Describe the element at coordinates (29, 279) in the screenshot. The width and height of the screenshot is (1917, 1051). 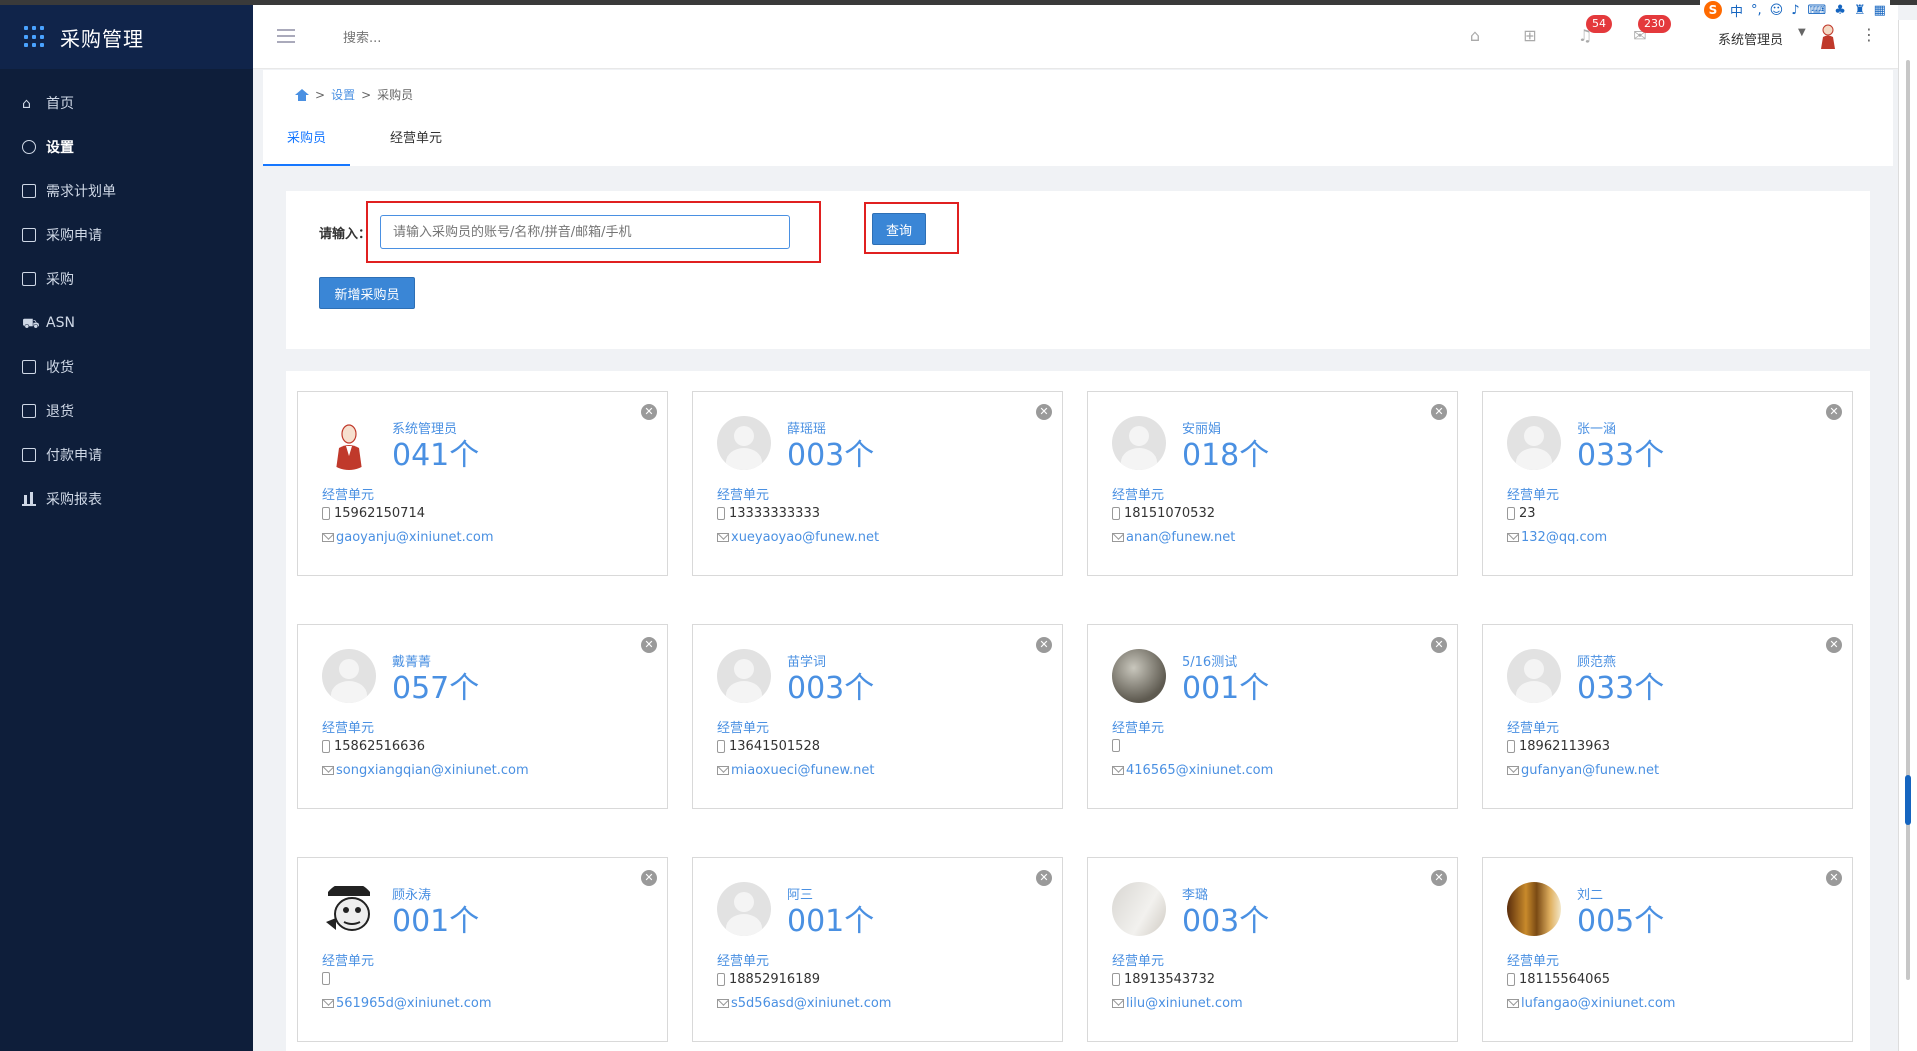
I see `file-icon` at that location.